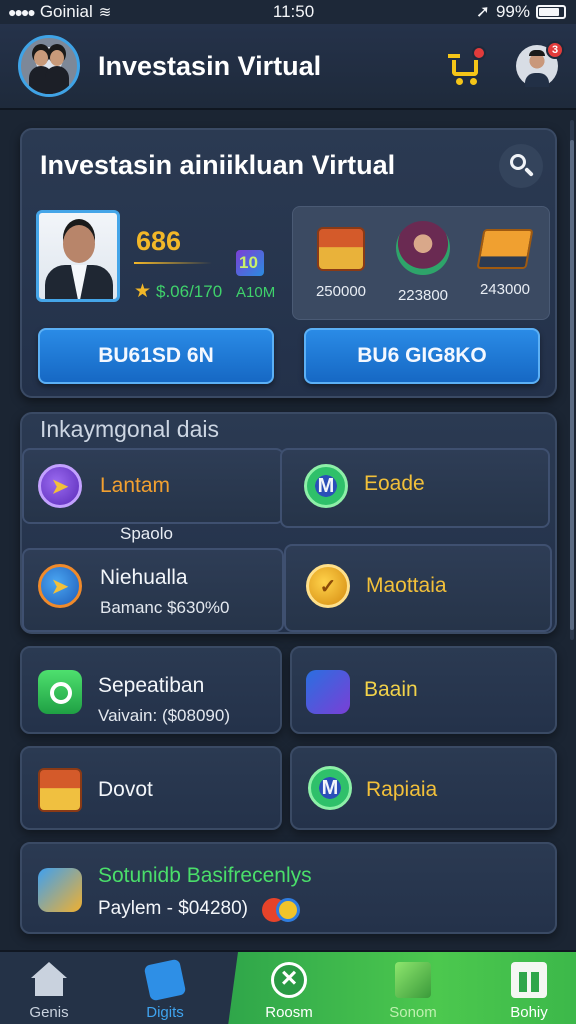  Describe the element at coordinates (125, 789) in the screenshot. I see `card-label: Dovot` at that location.